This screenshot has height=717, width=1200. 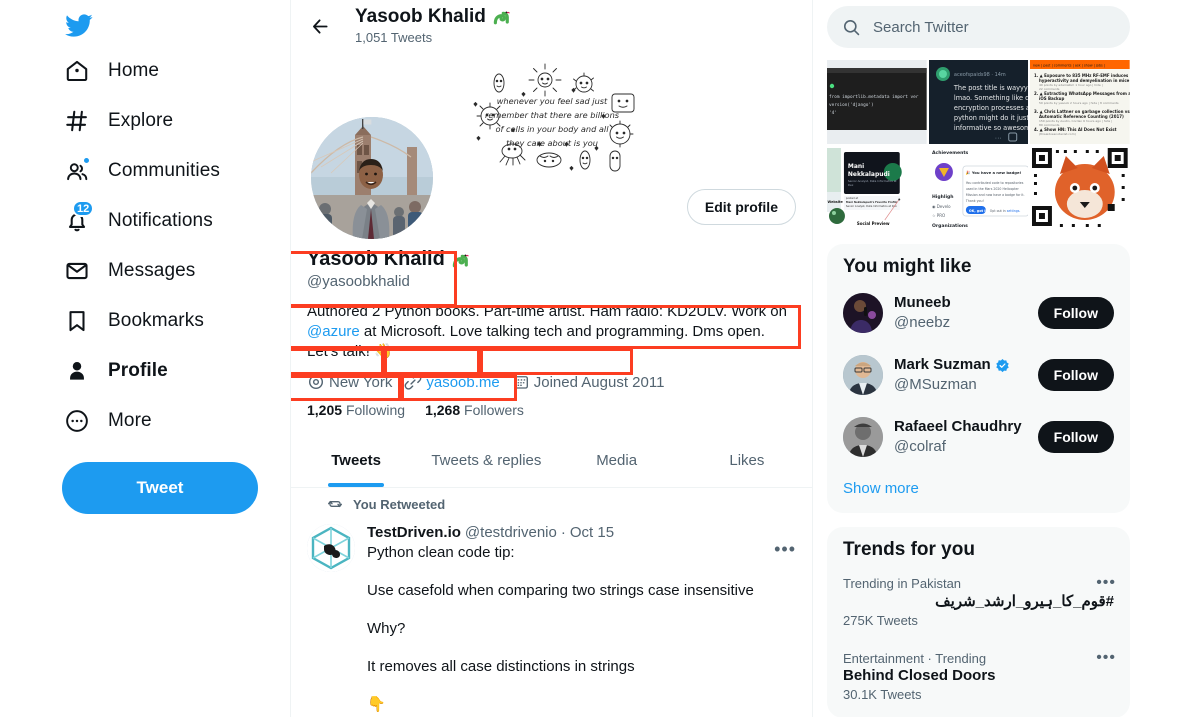 What do you see at coordinates (175, 121) in the screenshot?
I see `sidebar-item-explore: Explore` at bounding box center [175, 121].